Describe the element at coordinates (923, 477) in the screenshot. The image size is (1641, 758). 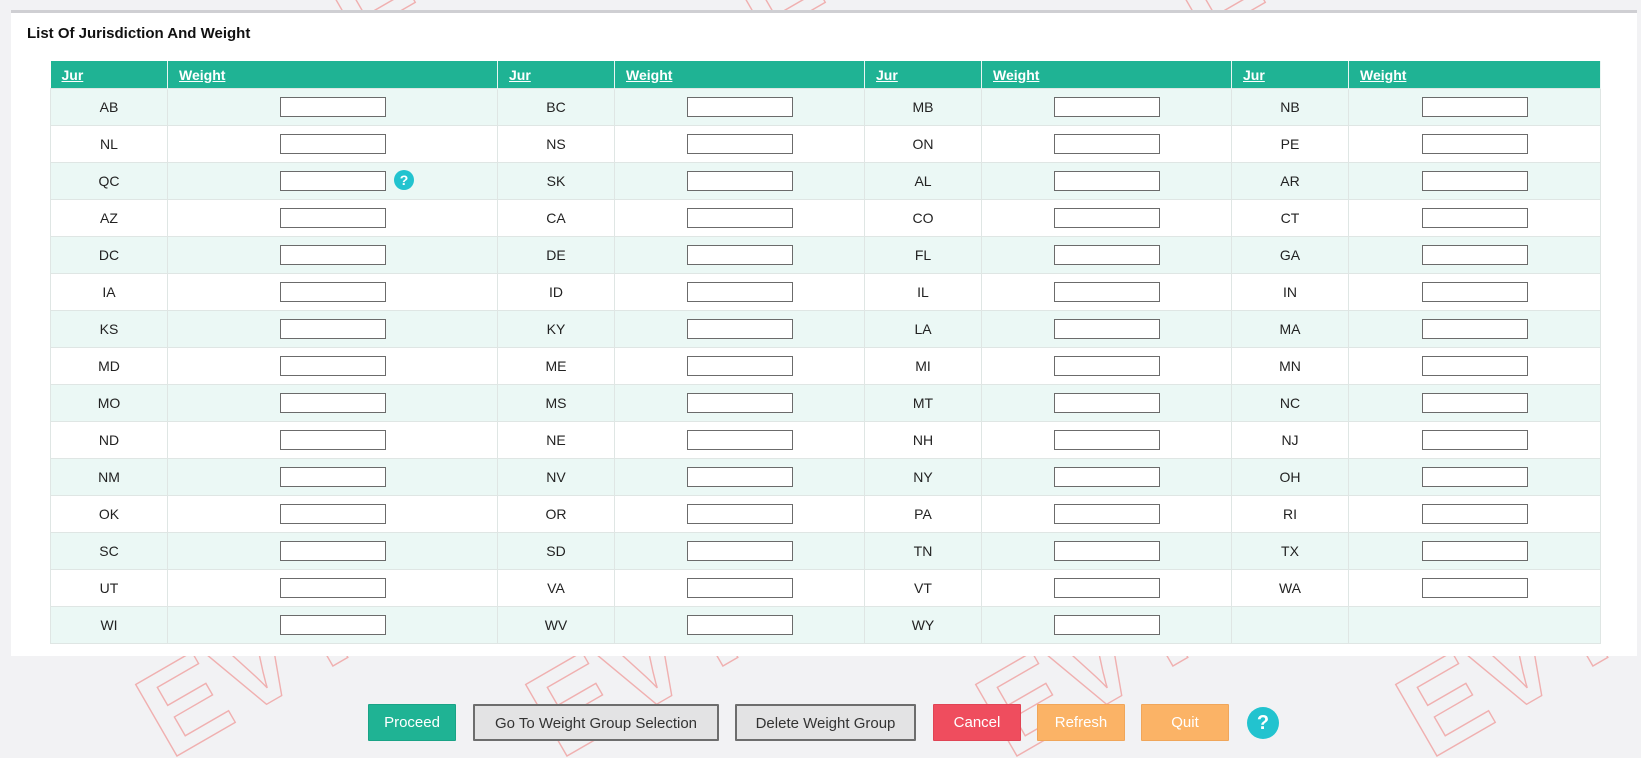
I see `jur-cell: NY` at that location.